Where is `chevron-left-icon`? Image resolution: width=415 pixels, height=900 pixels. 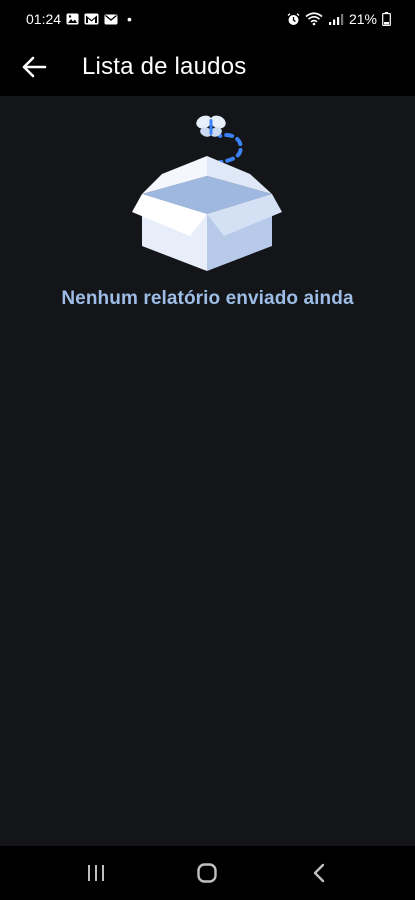 chevron-left-icon is located at coordinates (319, 873).